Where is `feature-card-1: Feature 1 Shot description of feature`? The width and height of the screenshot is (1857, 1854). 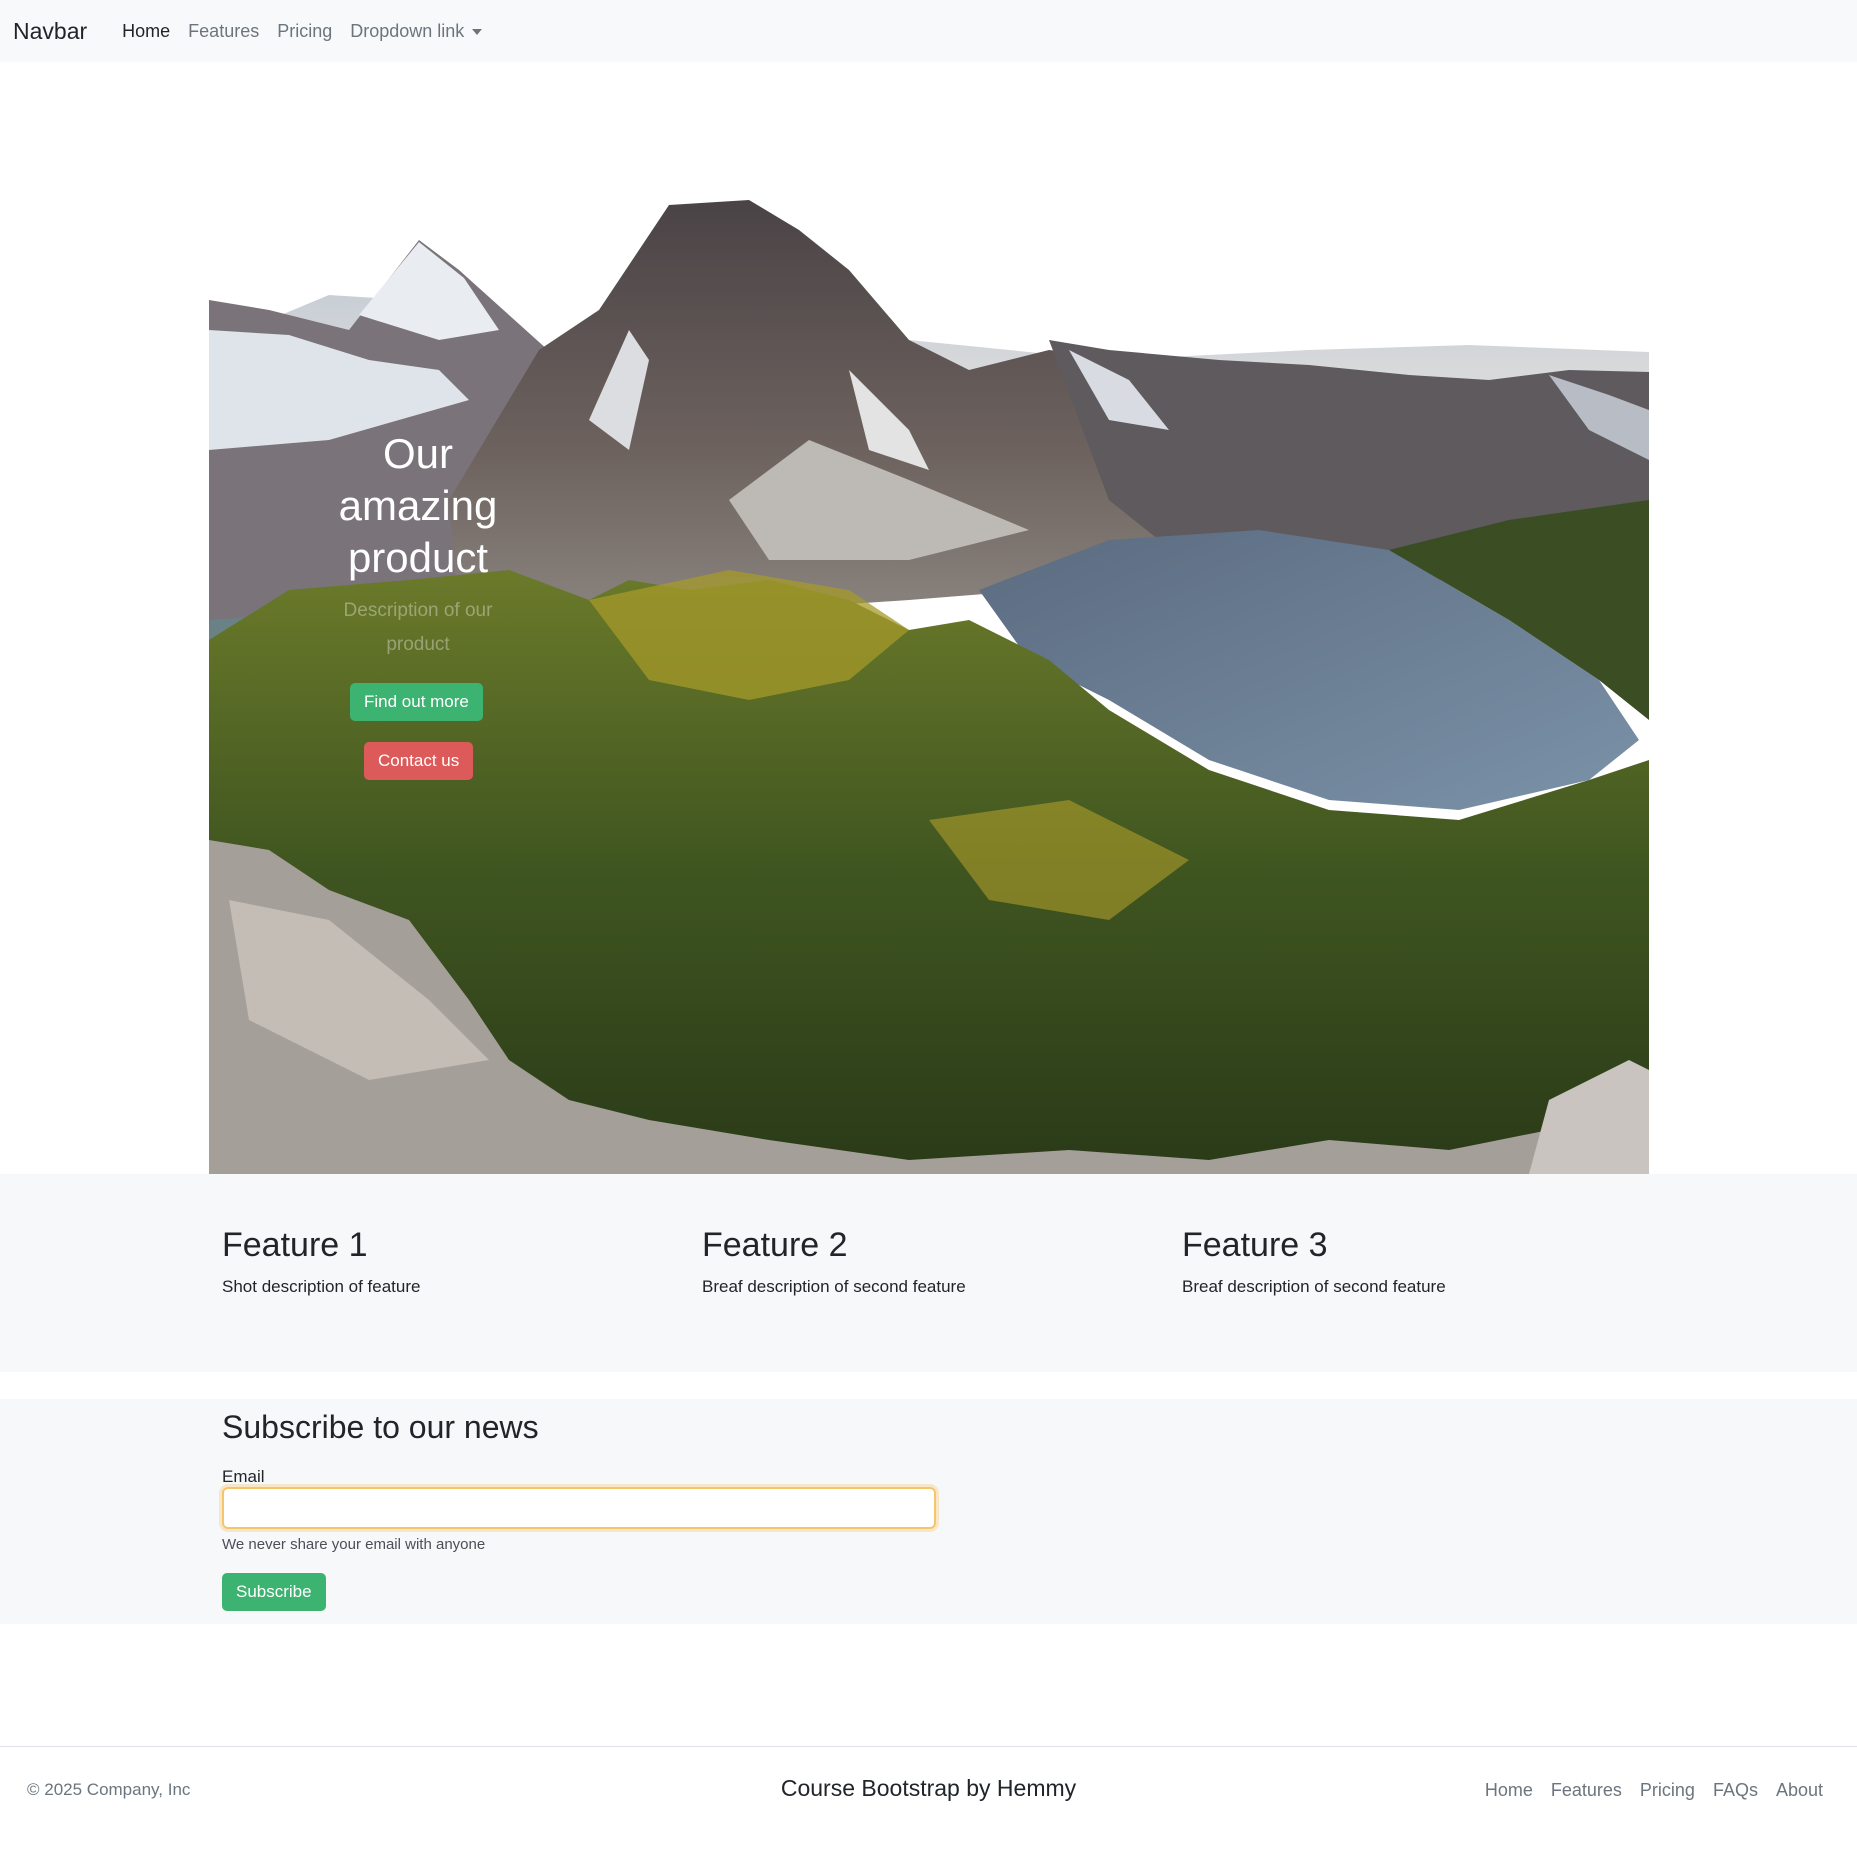
feature-card-1: Feature 1 Shot description of feature is located at coordinates (452, 1261).